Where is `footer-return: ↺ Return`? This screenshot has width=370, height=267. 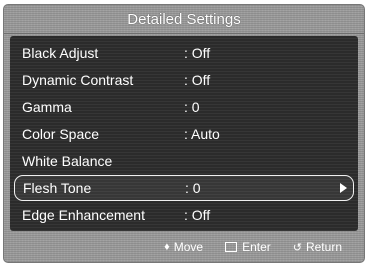
footer-return: ↺ Return is located at coordinates (317, 247).